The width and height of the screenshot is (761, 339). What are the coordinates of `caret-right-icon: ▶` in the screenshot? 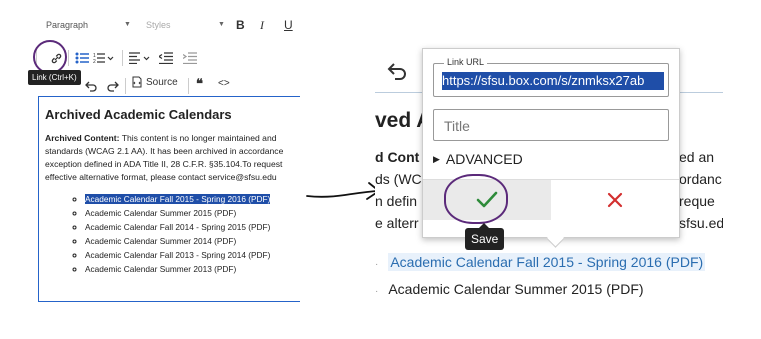 It's located at (436, 158).